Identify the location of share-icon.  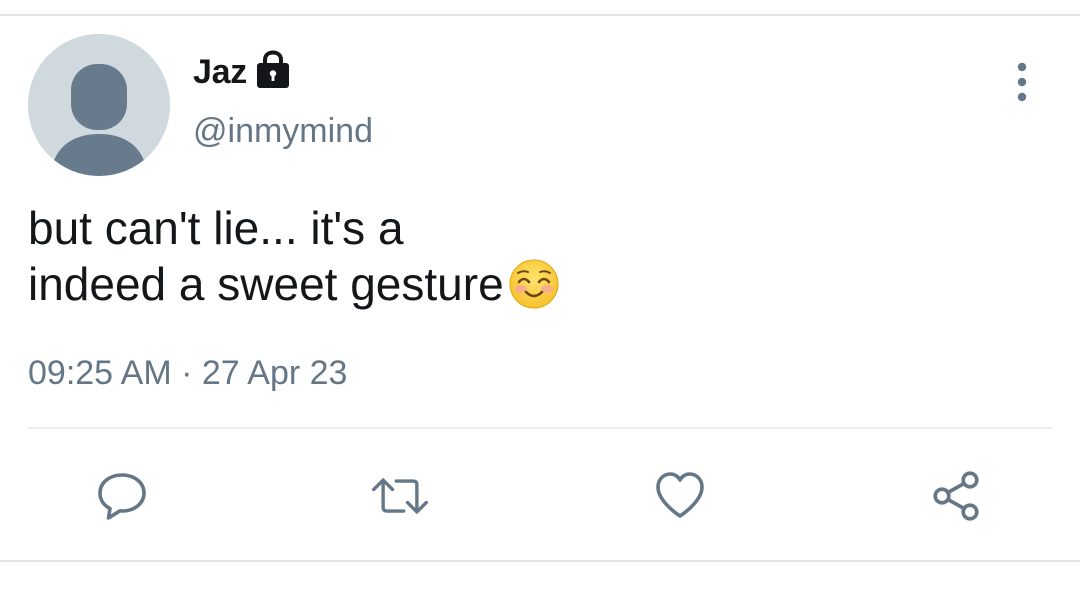
(956, 496).